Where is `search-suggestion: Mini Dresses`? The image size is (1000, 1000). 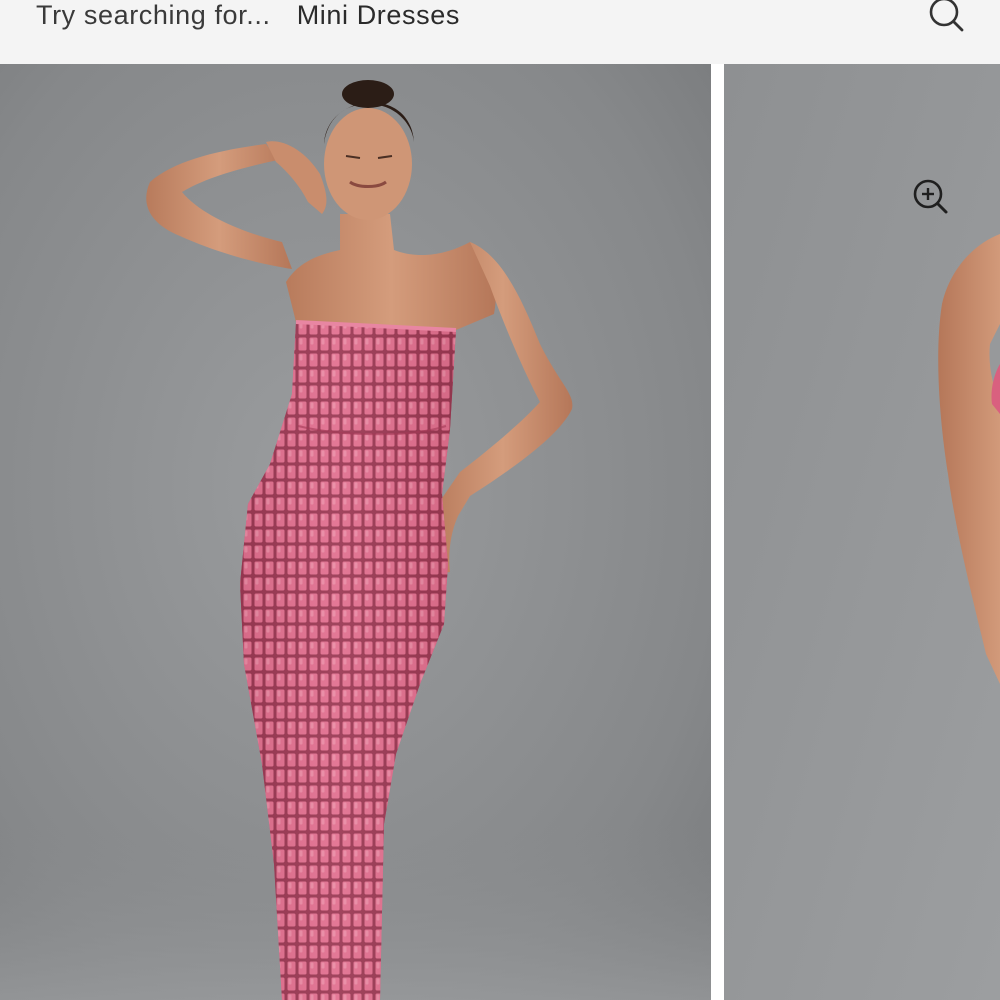
search-suggestion: Mini Dresses is located at coordinates (378, 15).